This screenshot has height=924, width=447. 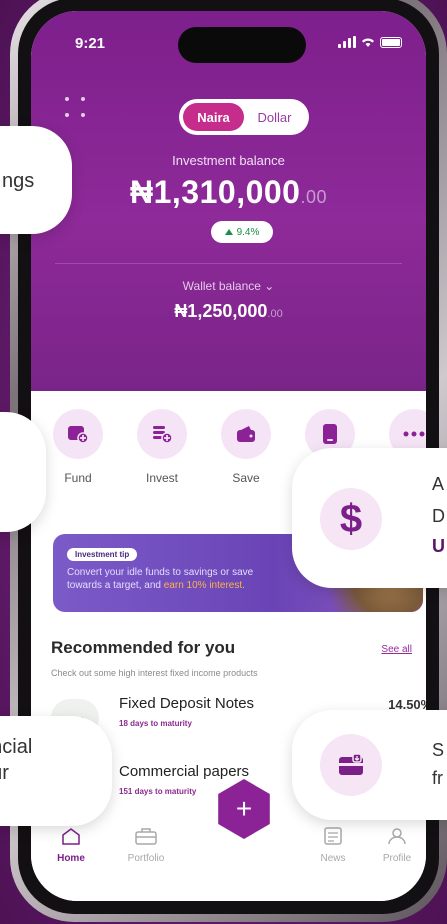 I want to click on feature-card-wallet: S fr, so click(x=369, y=765).